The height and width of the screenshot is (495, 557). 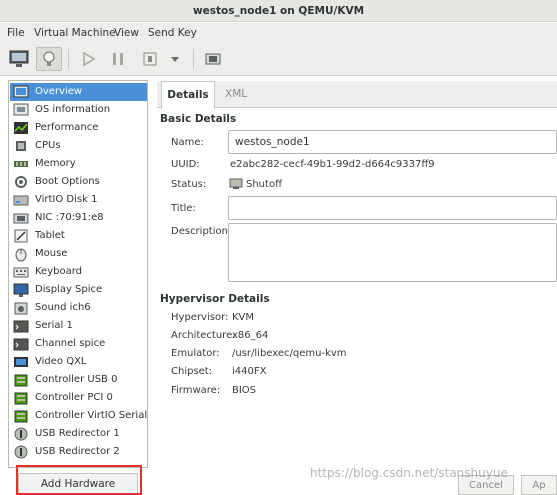 I want to click on hardware-item-memory: Memory, so click(x=78, y=164).